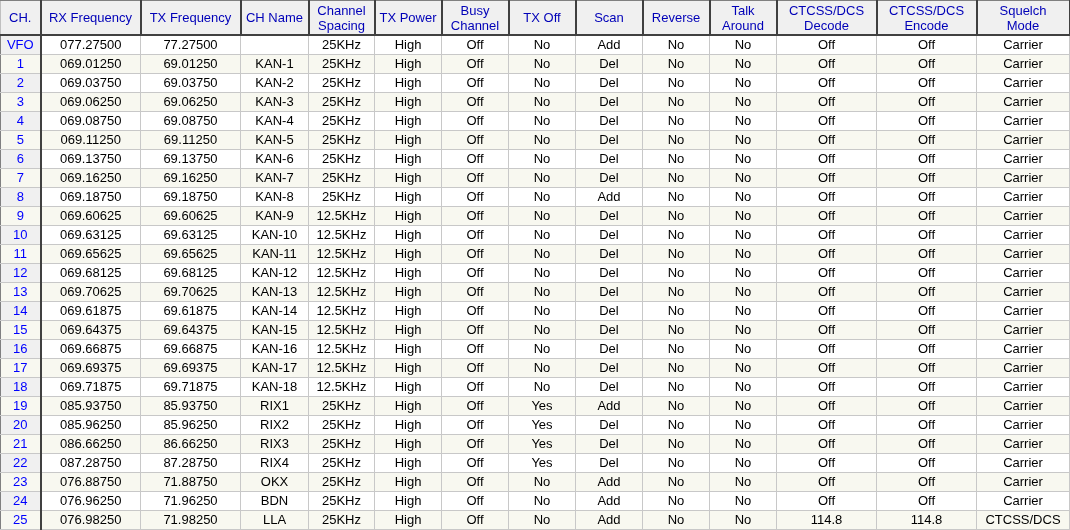 Image resolution: width=1070 pixels, height=530 pixels. Describe the element at coordinates (274, 17) in the screenshot. I see `column-header: CH Name` at that location.